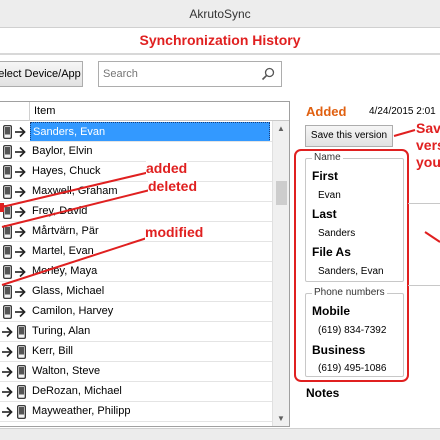 This screenshot has height=440, width=440. What do you see at coordinates (136, 152) in the screenshot?
I see `list-item: Baylor, Elvin` at bounding box center [136, 152].